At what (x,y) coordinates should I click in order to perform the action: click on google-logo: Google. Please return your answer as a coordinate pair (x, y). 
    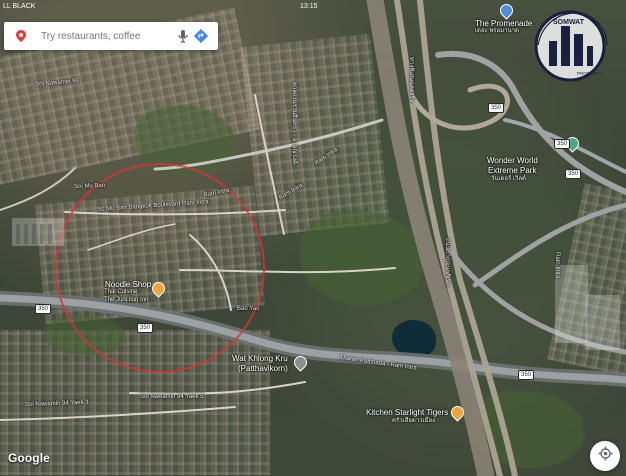
    Looking at the image, I should click on (29, 458).